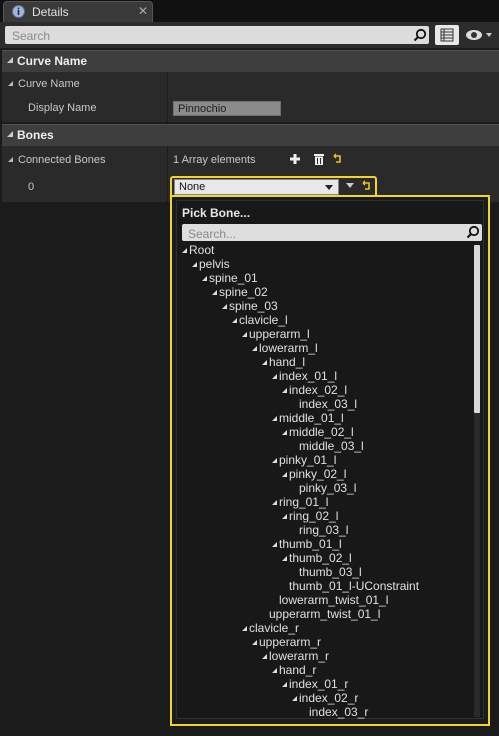  What do you see at coordinates (328, 404) in the screenshot?
I see `tree-item-label: index_03_l` at bounding box center [328, 404].